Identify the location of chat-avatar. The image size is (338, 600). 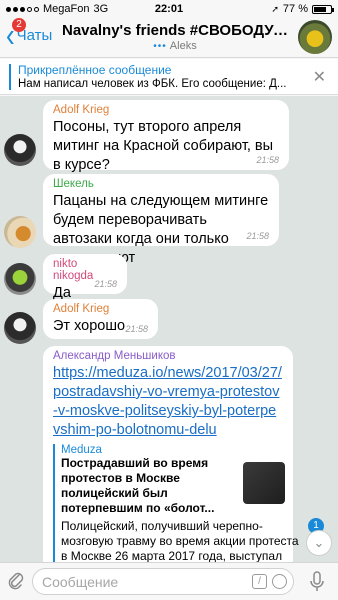
(315, 37).